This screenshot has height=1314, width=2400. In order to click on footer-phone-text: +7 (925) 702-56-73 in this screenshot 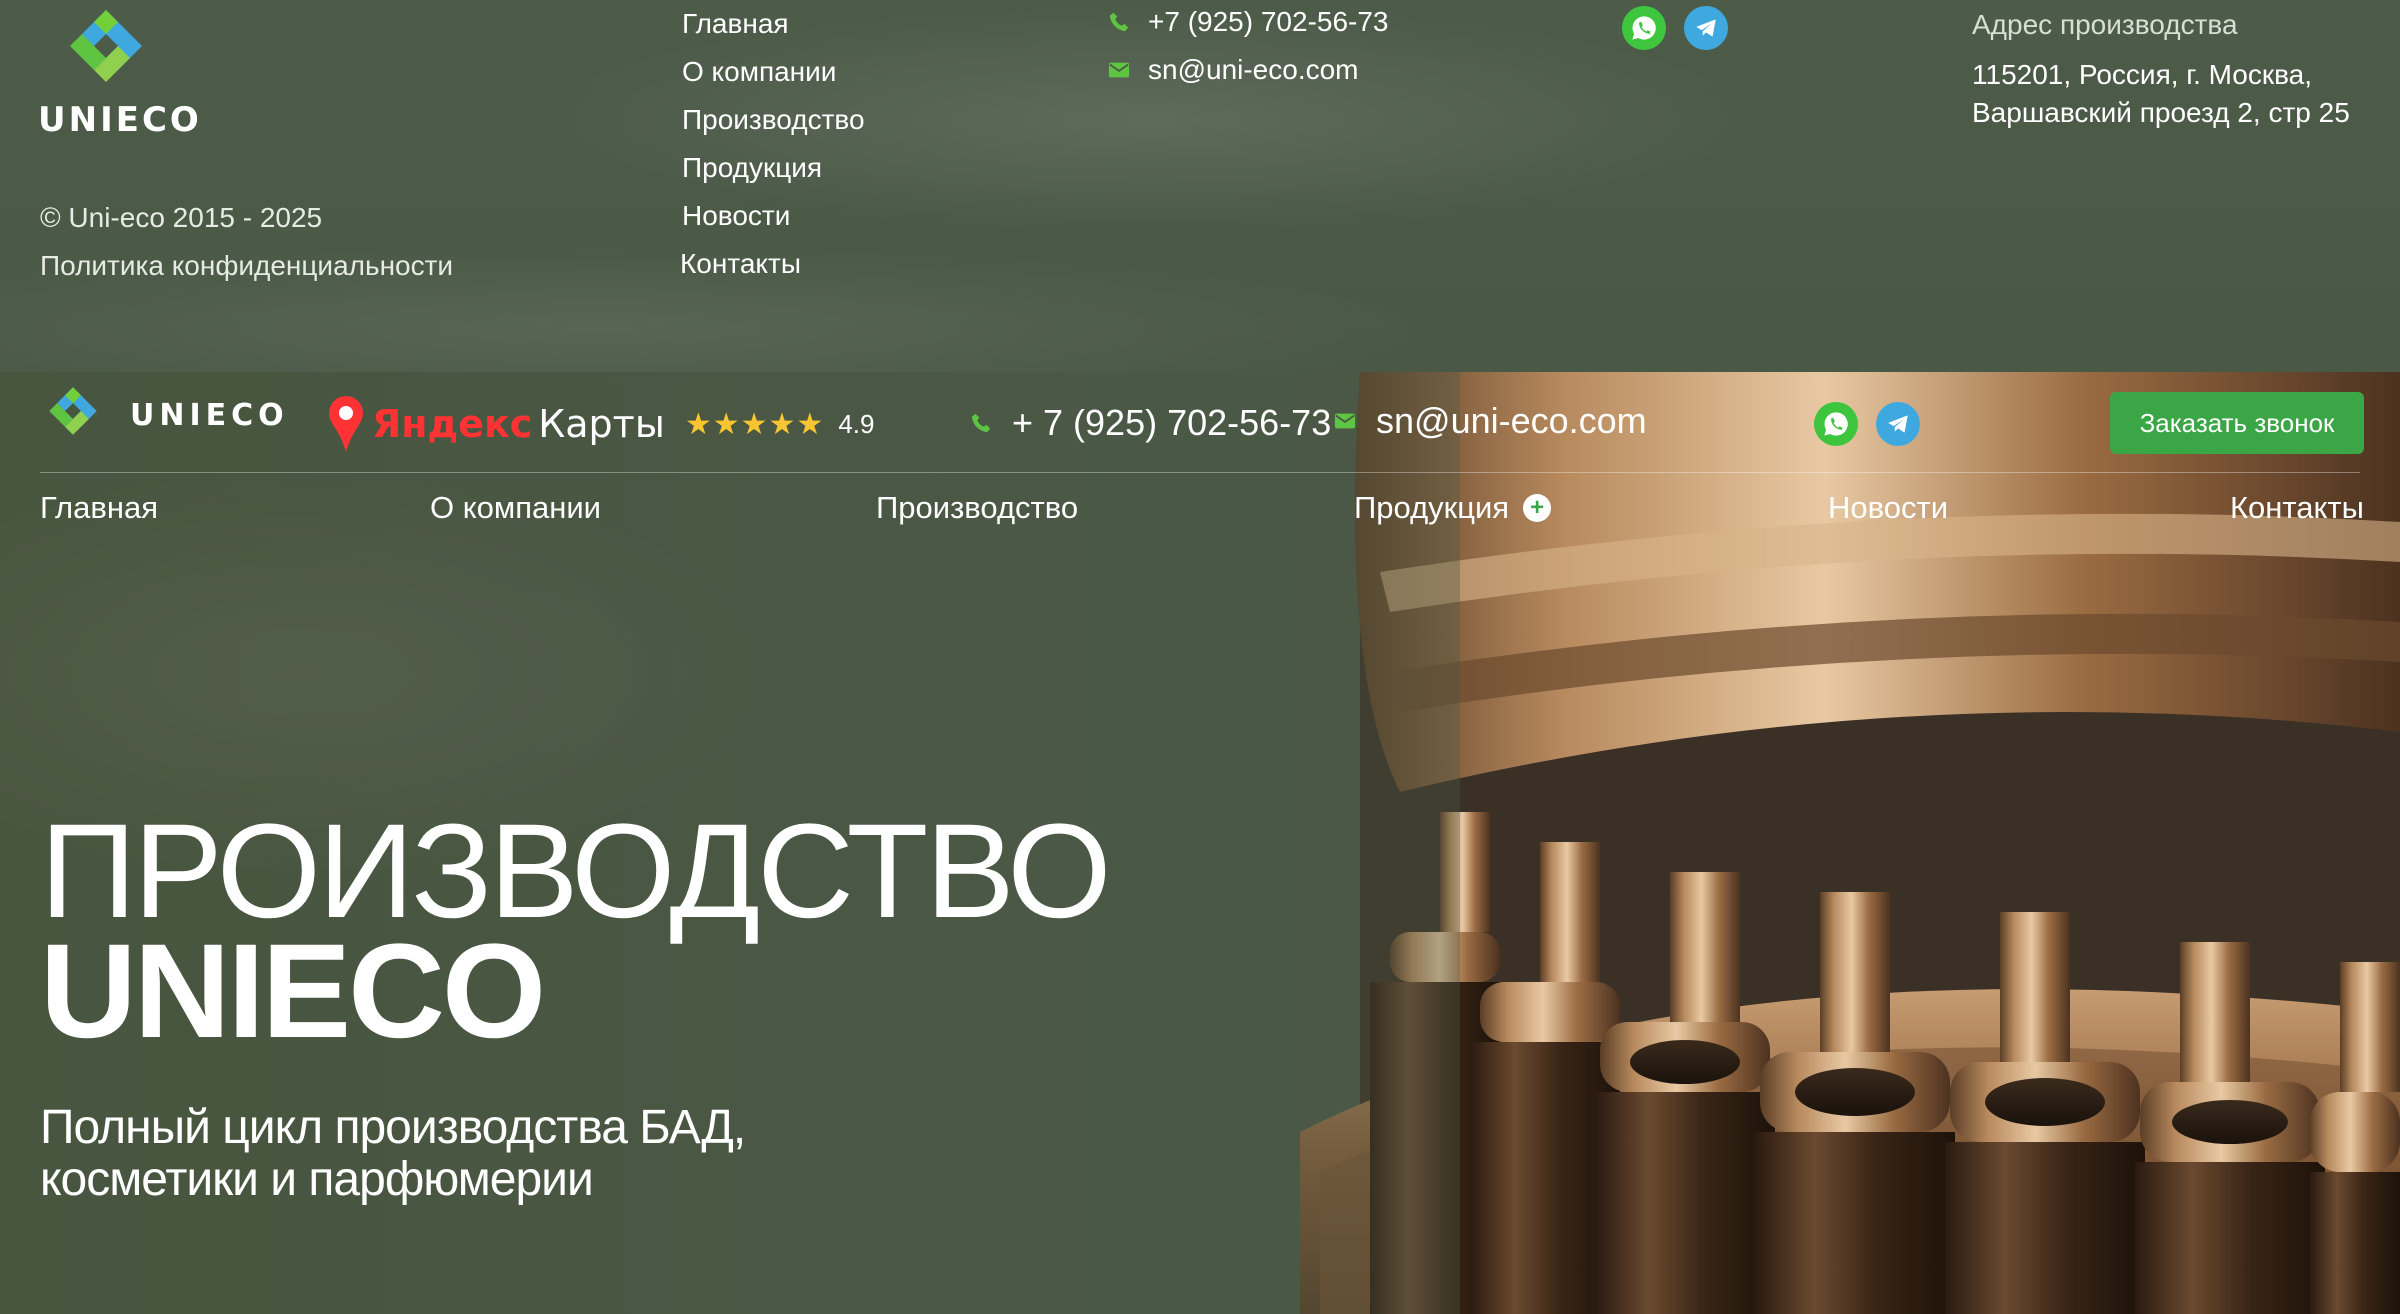, I will do `click(1268, 21)`.